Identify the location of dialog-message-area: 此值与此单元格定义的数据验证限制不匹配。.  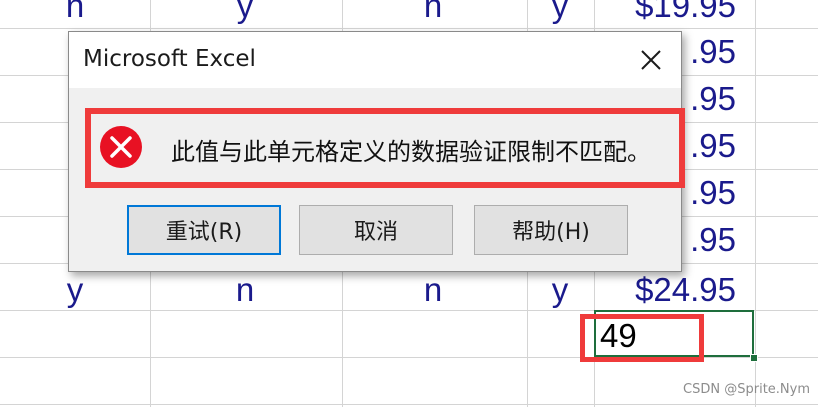
(385, 148).